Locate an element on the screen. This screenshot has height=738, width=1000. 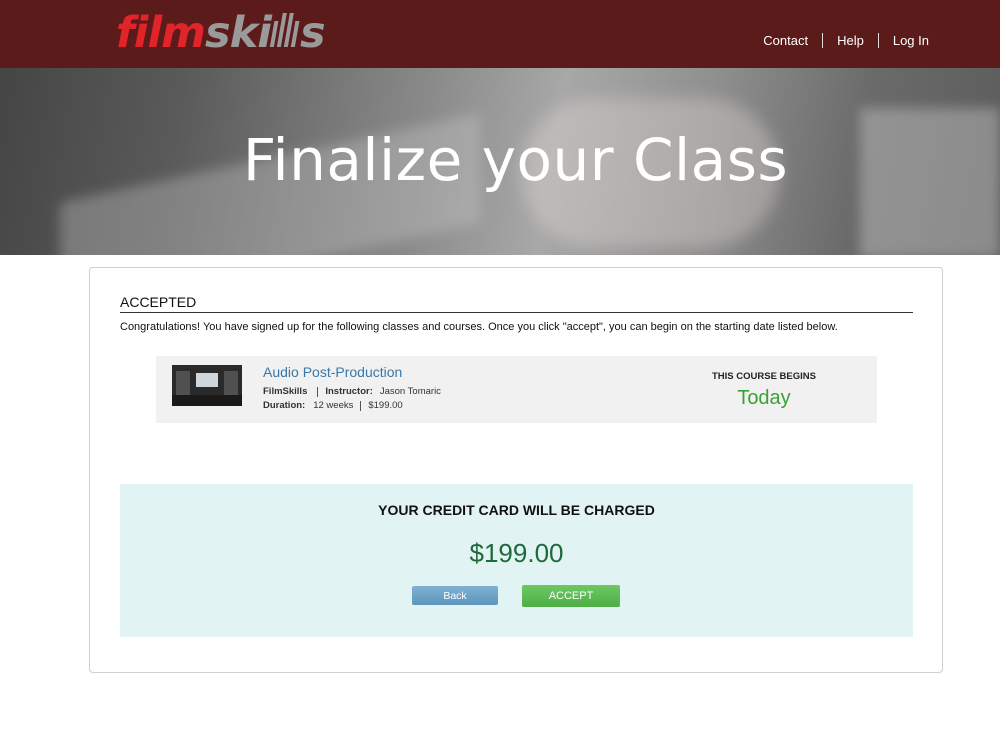
nav-login-link: Log In is located at coordinates (911, 40).